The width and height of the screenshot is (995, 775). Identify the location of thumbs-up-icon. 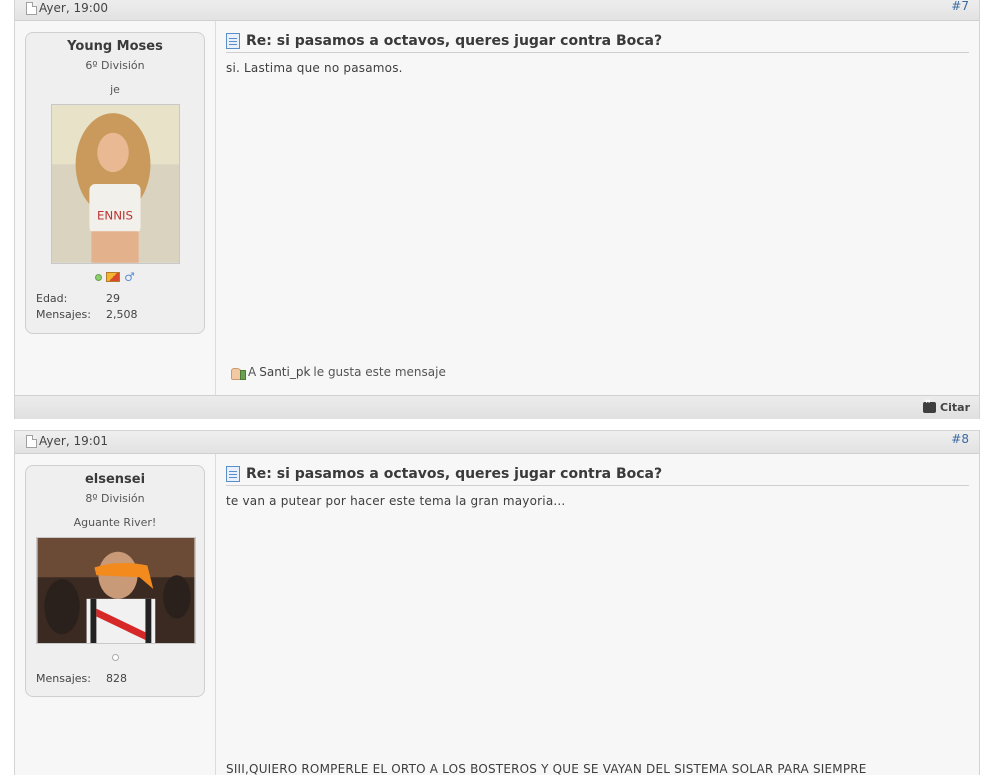
(238, 372).